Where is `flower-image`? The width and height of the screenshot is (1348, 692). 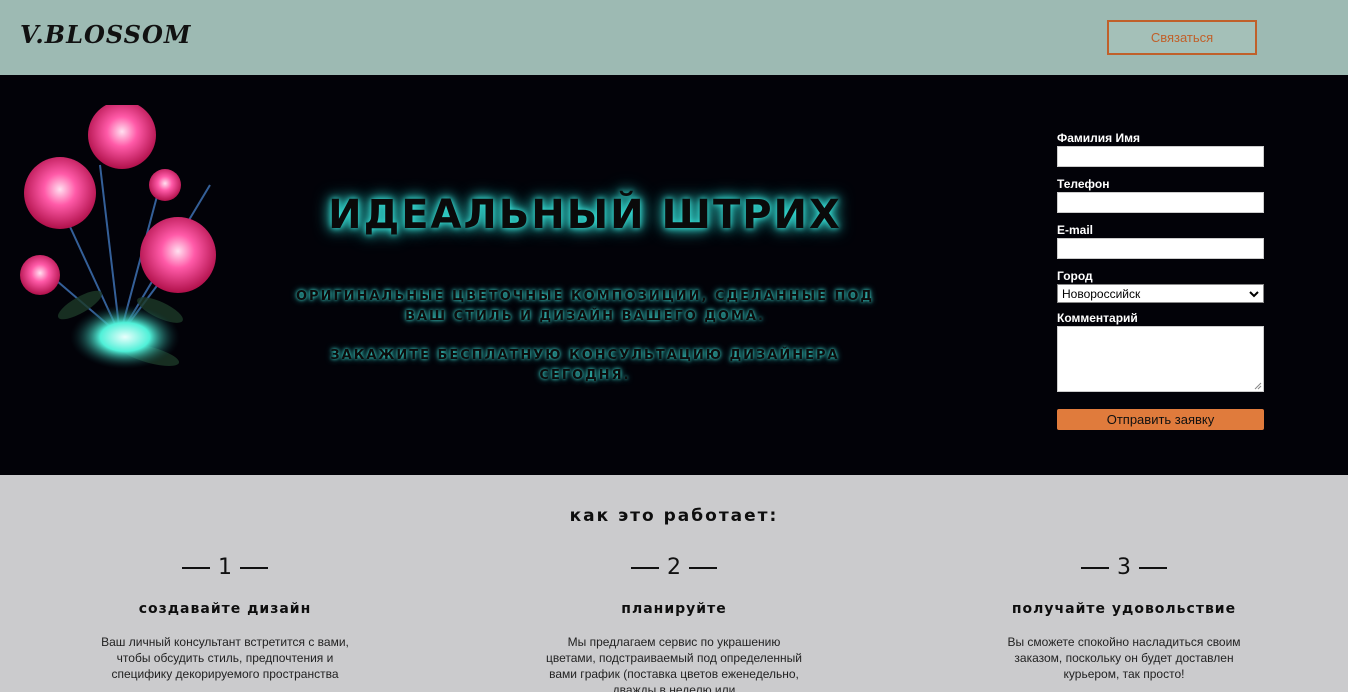 flower-image is located at coordinates (118, 237).